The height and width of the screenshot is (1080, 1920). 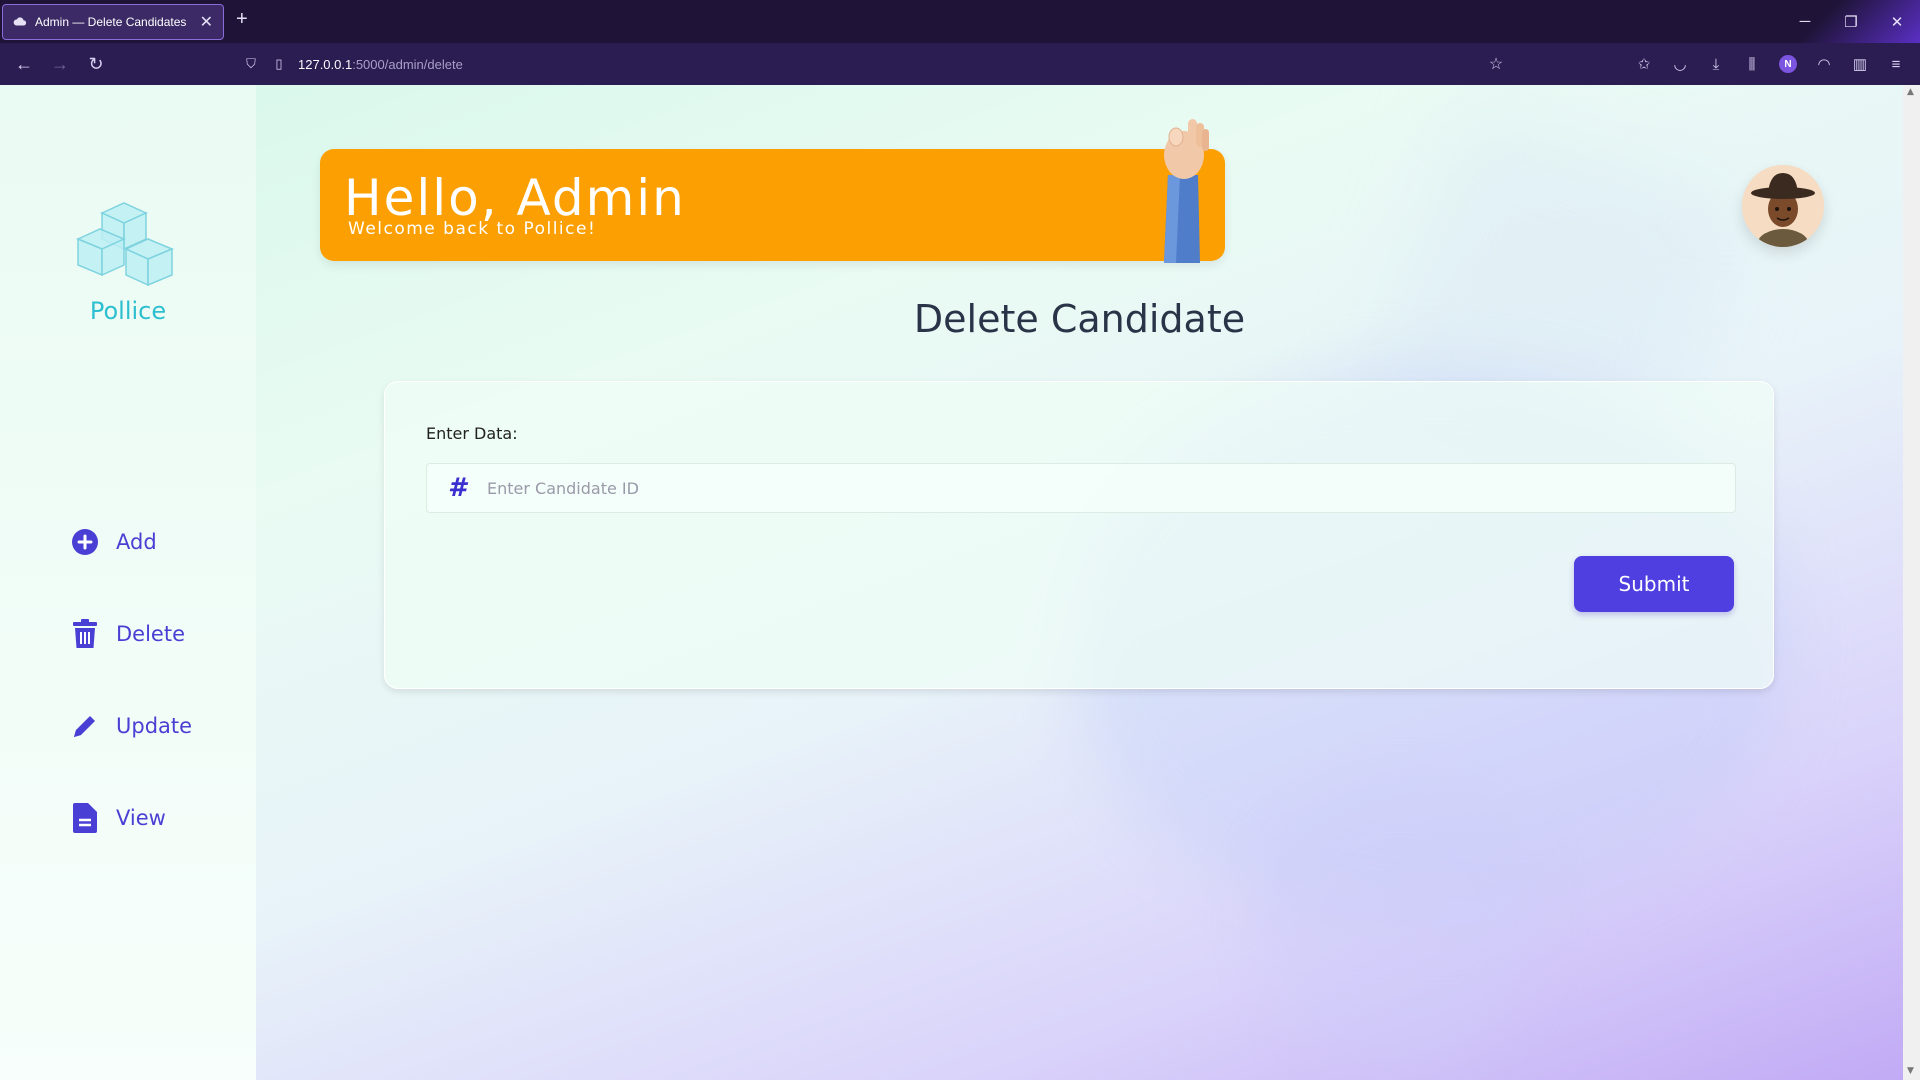 What do you see at coordinates (1911, 582) in the screenshot?
I see `scrollbar: ▲ ▼` at bounding box center [1911, 582].